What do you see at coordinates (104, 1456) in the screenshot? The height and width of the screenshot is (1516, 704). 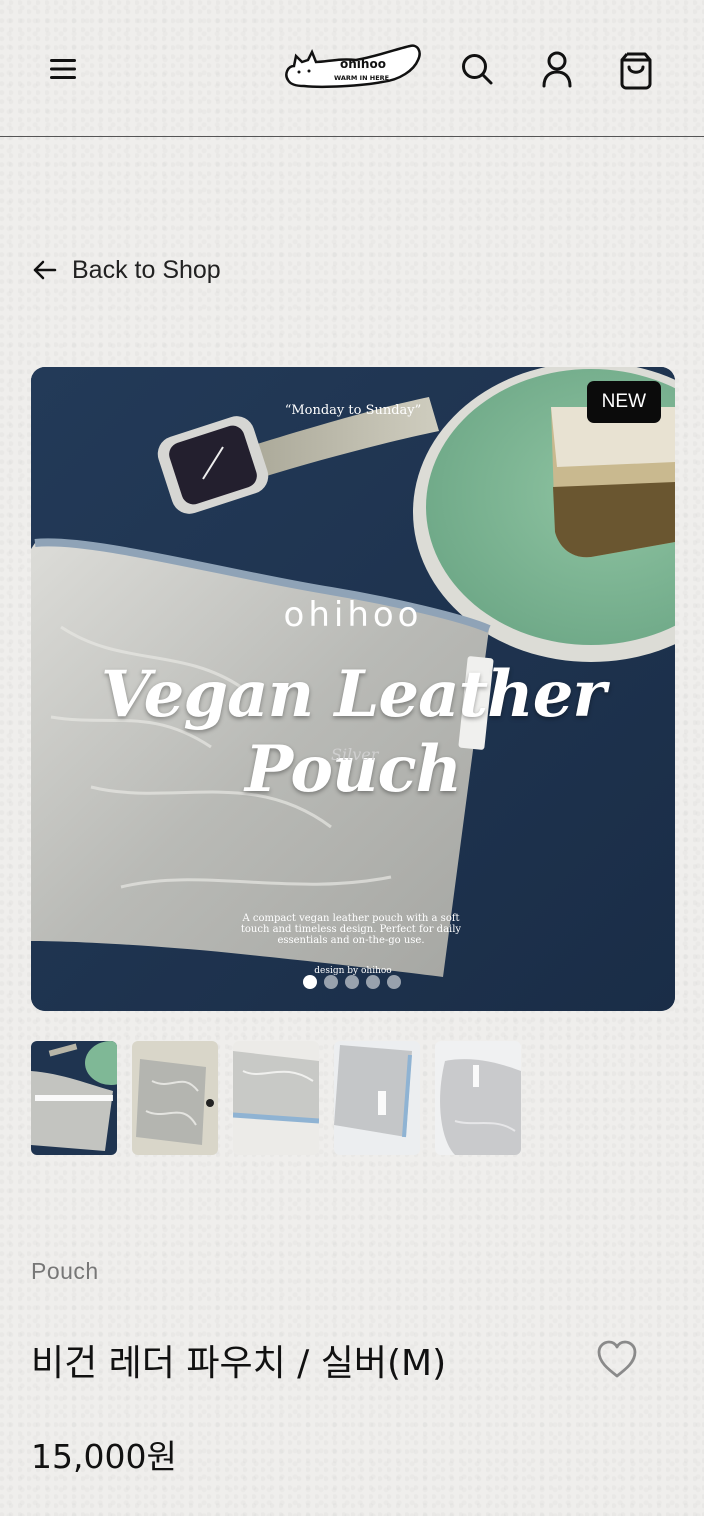 I see `product-price: 15,000원` at bounding box center [104, 1456].